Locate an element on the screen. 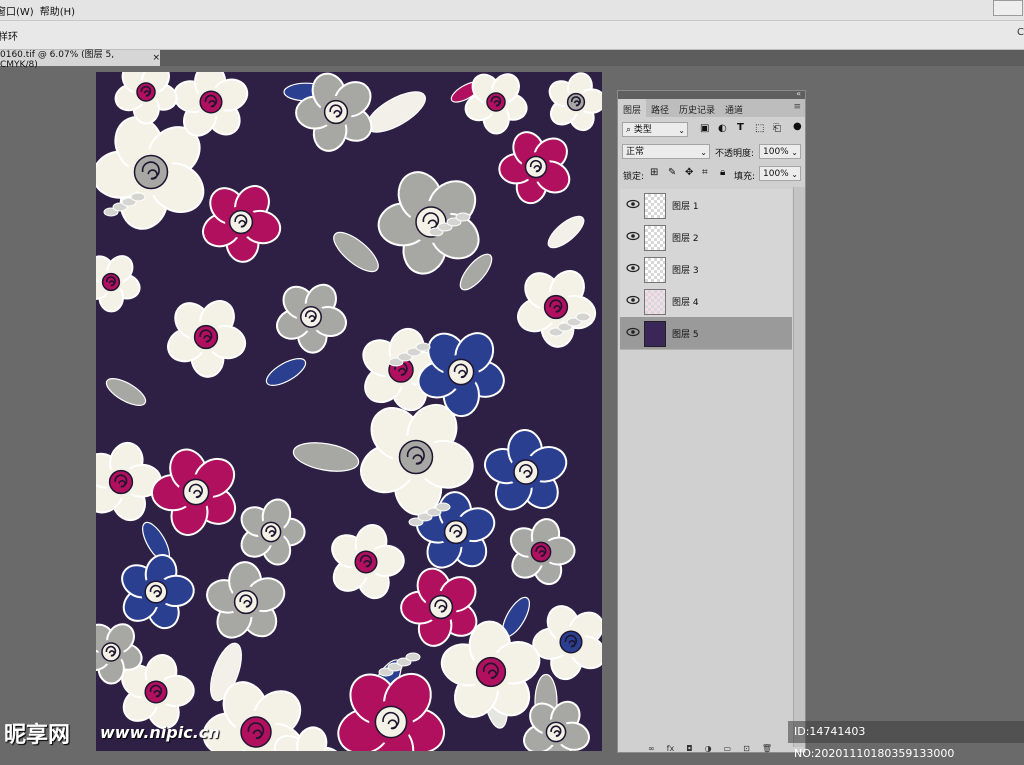  options-label: 样环 is located at coordinates (9, 37).